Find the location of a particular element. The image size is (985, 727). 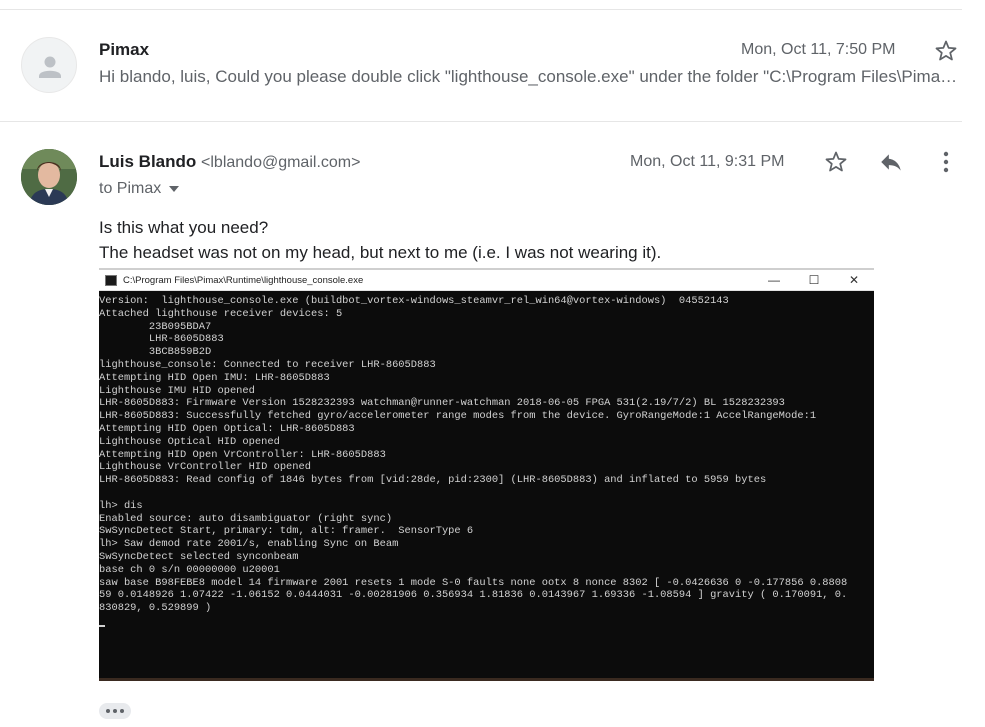

sender-line: Luis Blando <lblando@gmail.com> is located at coordinates (229, 162).